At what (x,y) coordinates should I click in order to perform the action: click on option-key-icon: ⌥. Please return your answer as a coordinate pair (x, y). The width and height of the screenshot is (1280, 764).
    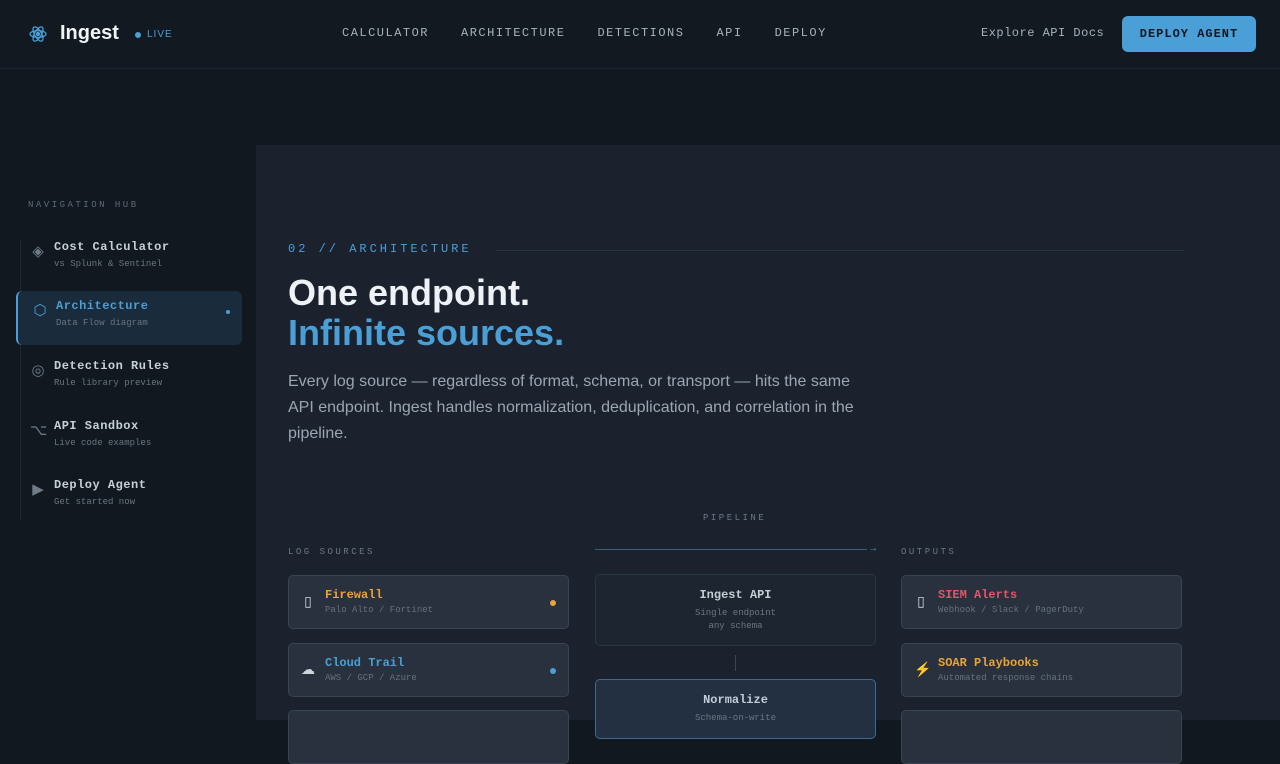
    Looking at the image, I should click on (39, 430).